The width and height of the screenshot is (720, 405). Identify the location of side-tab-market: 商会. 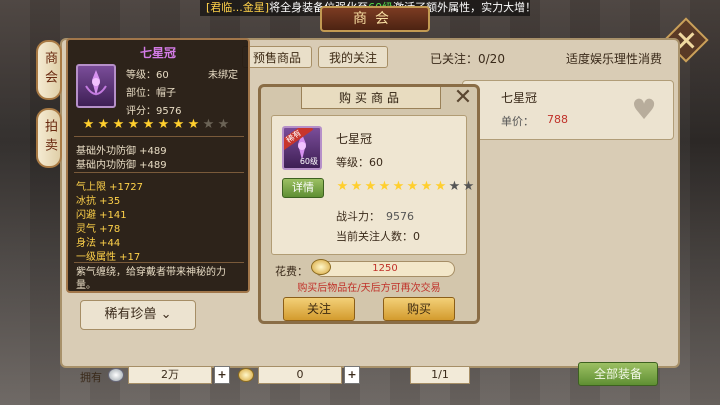
(49, 70).